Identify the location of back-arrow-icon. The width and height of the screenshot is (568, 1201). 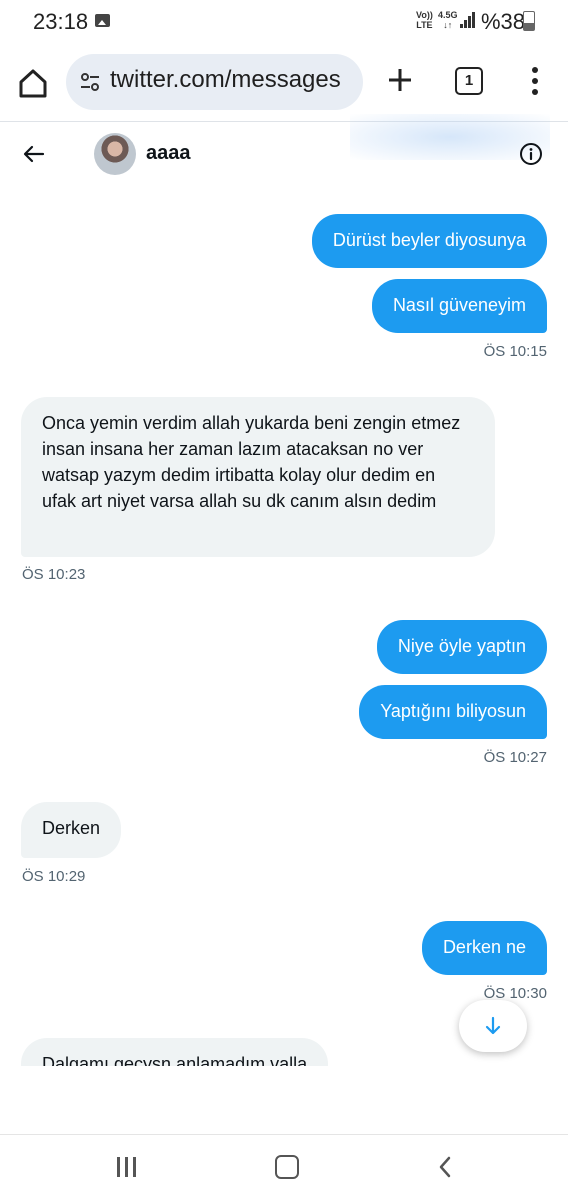
(34, 154).